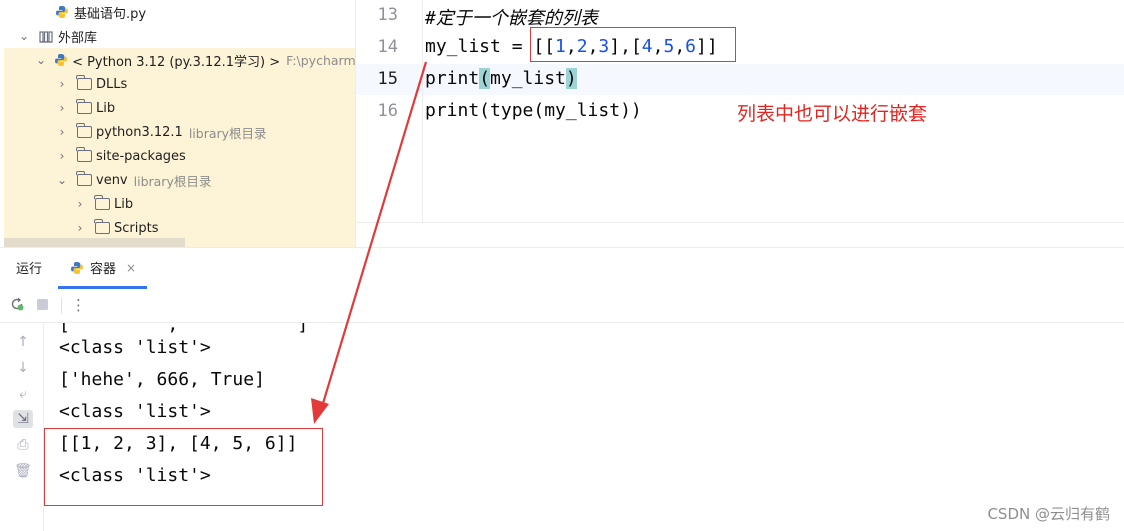  I want to click on tree-item-label: Scripts, so click(136, 228).